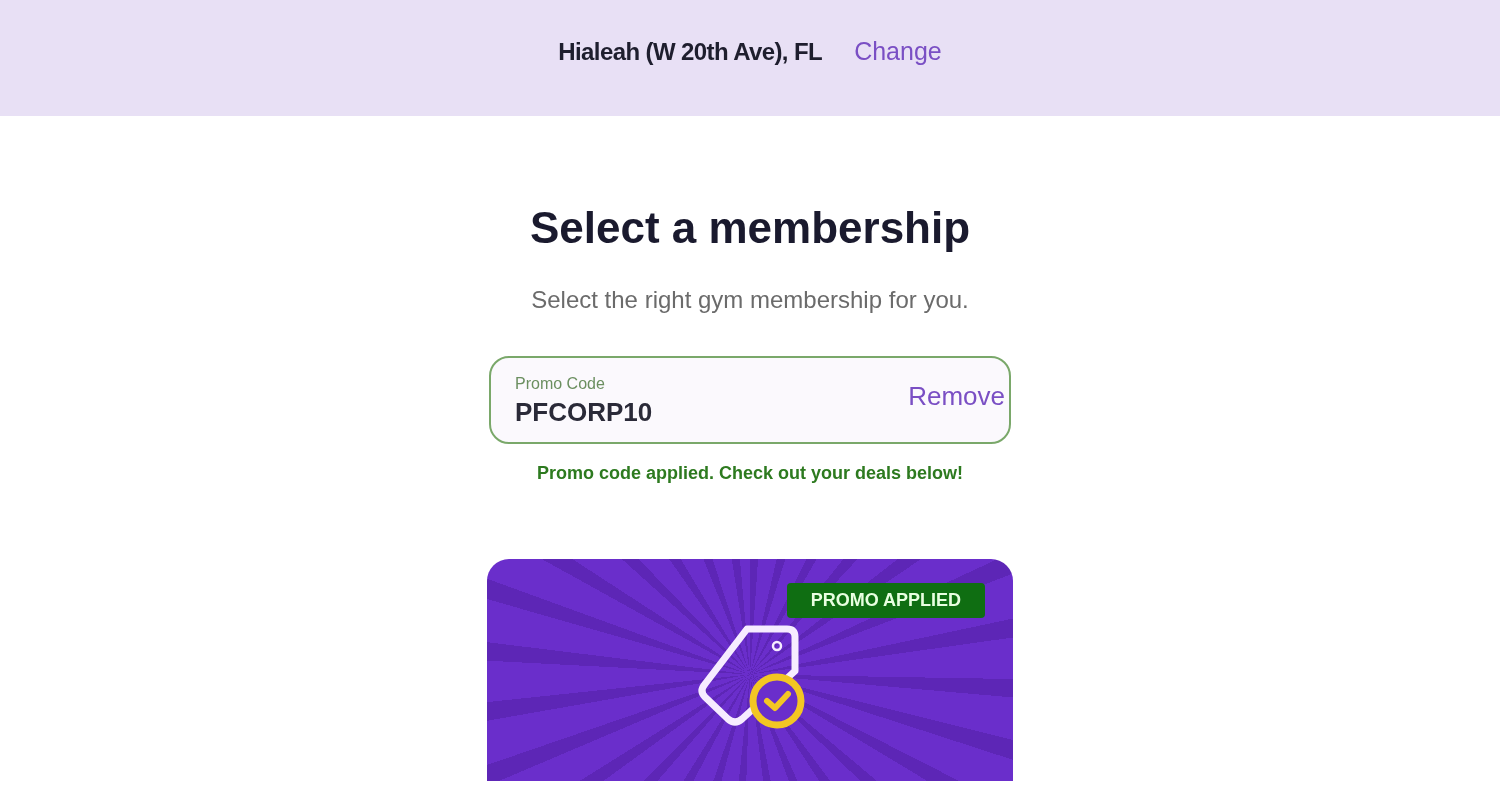 The width and height of the screenshot is (1500, 790). I want to click on page-heading: Select a membership, so click(750, 228).